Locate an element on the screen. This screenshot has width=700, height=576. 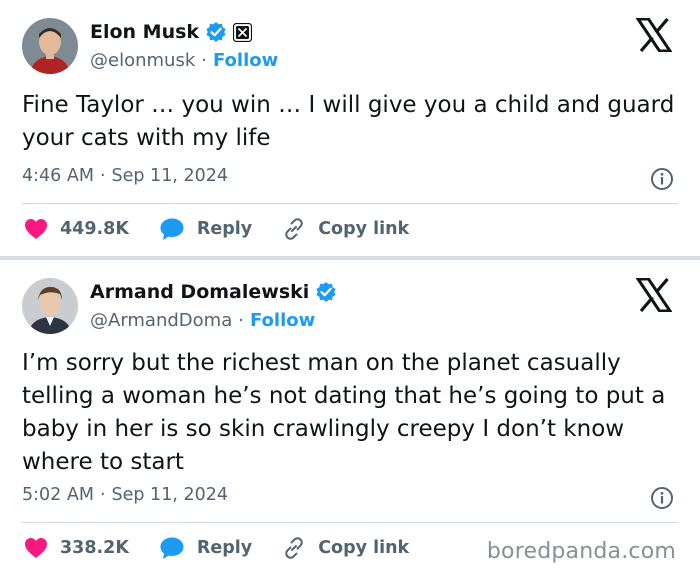
timestamp: 4:46 AM · Sep 11, 2024 is located at coordinates (125, 176).